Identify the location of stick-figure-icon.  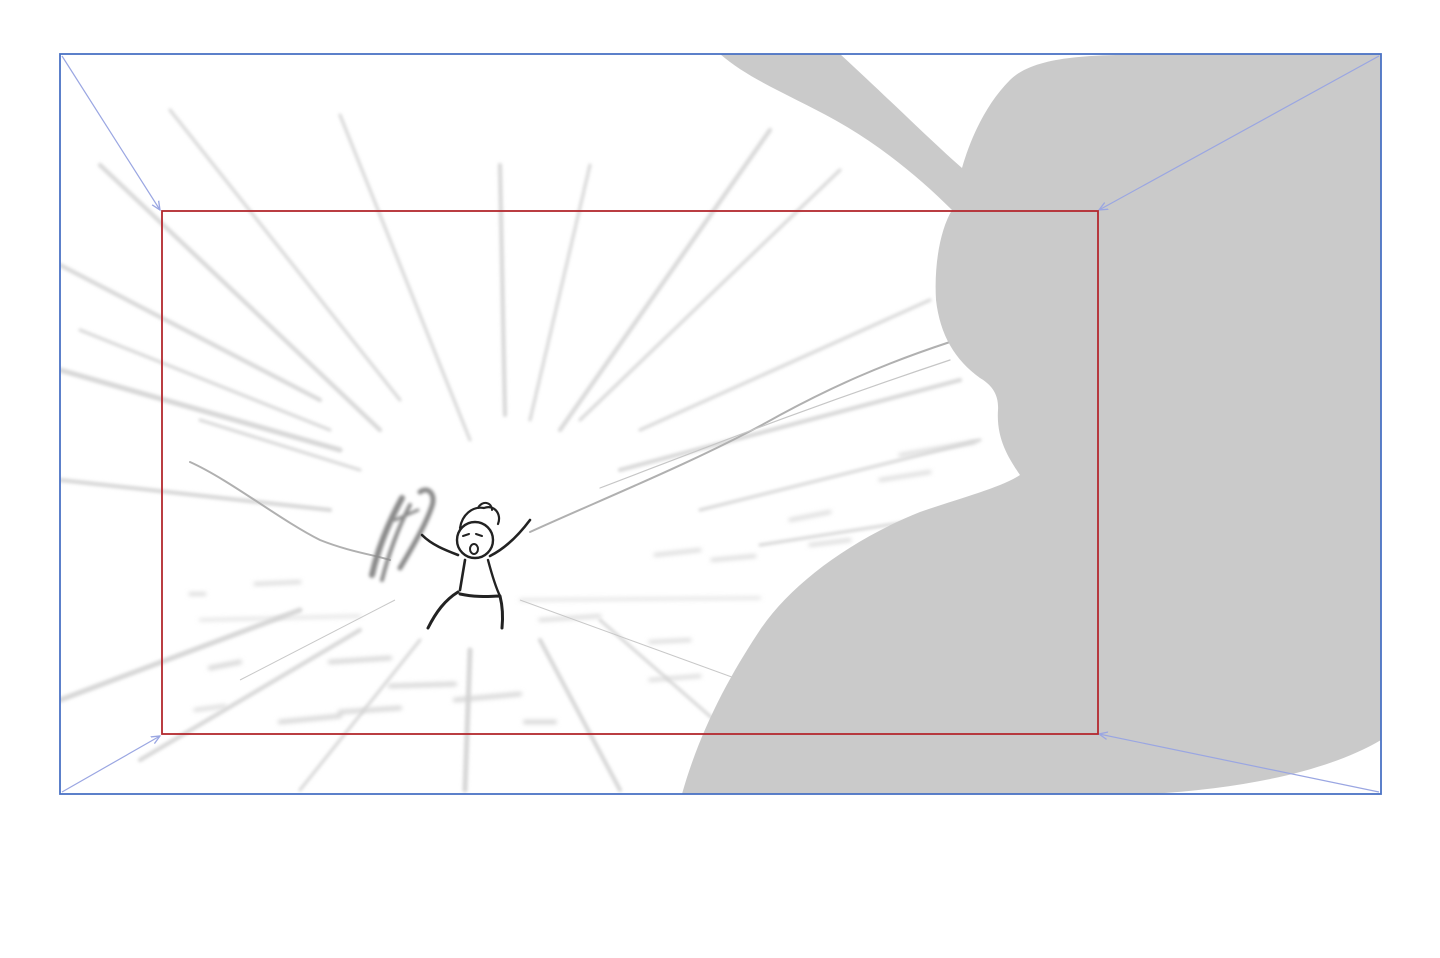
(450, 558).